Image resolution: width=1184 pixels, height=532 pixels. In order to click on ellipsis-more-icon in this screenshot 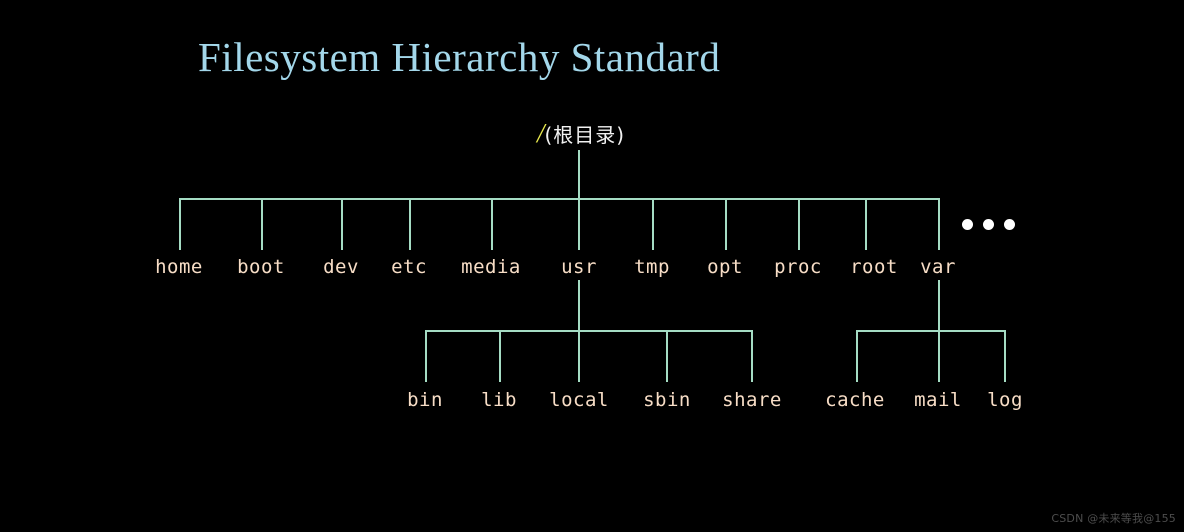, I will do `click(988, 224)`.